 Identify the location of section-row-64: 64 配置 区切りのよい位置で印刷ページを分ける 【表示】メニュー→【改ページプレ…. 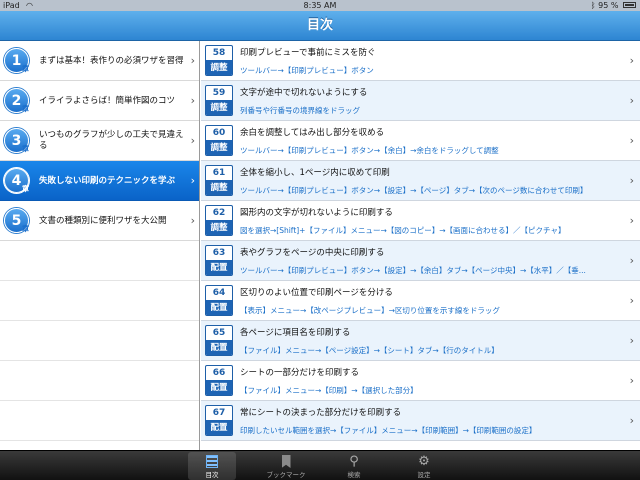
(420, 301).